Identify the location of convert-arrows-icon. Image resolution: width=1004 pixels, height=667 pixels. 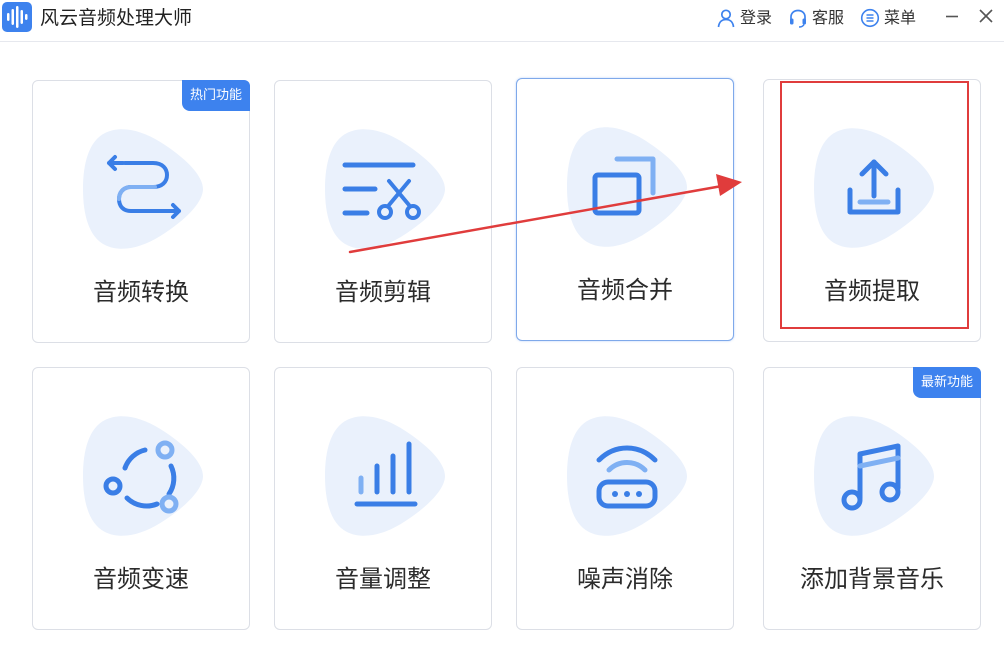
(144, 187).